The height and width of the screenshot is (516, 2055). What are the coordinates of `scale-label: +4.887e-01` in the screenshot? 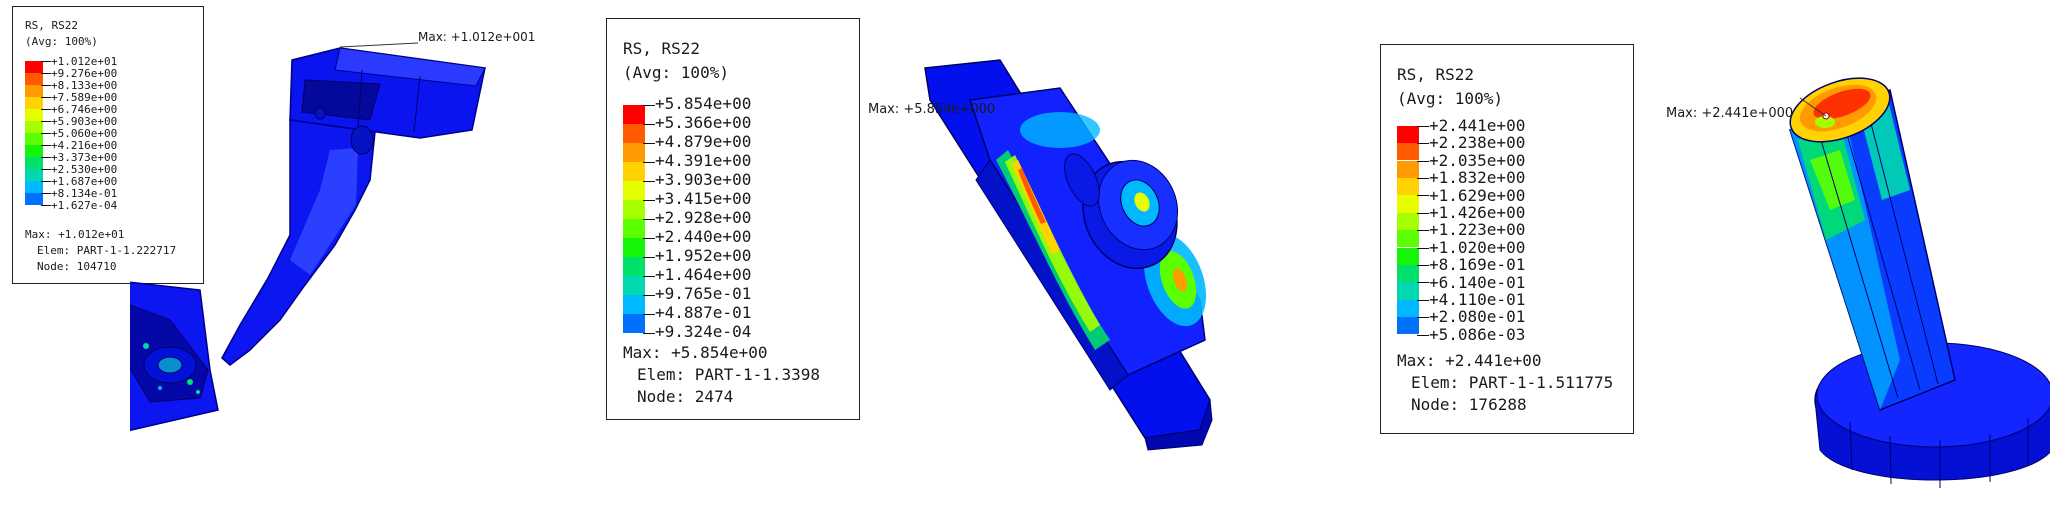 It's located at (703, 312).